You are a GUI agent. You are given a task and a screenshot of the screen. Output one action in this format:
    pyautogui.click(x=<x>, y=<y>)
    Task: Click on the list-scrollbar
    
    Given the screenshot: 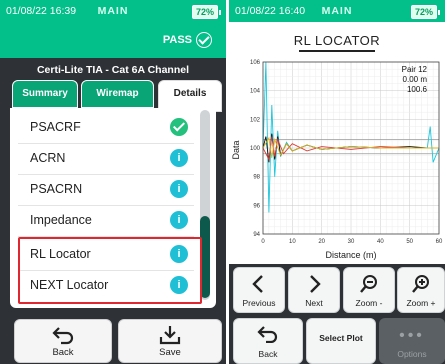 What is the action you would take?
    pyautogui.click(x=205, y=205)
    